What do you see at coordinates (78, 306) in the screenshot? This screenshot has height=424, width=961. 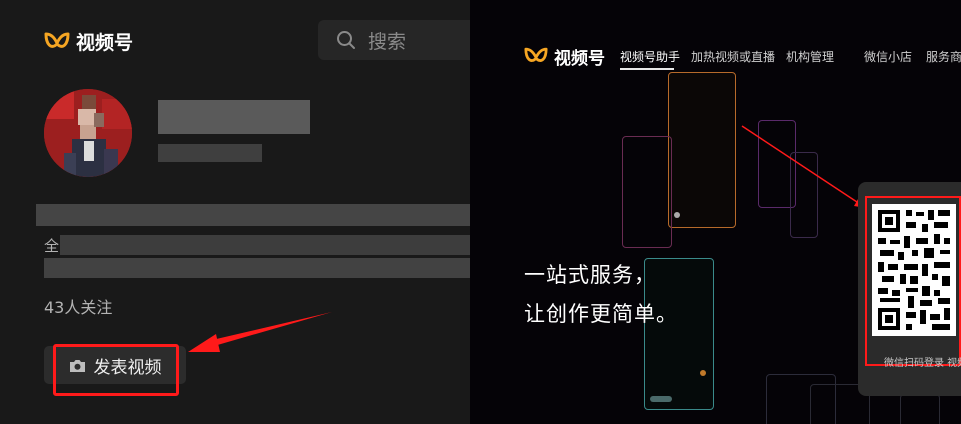 I see `following-count: 43人关注` at bounding box center [78, 306].